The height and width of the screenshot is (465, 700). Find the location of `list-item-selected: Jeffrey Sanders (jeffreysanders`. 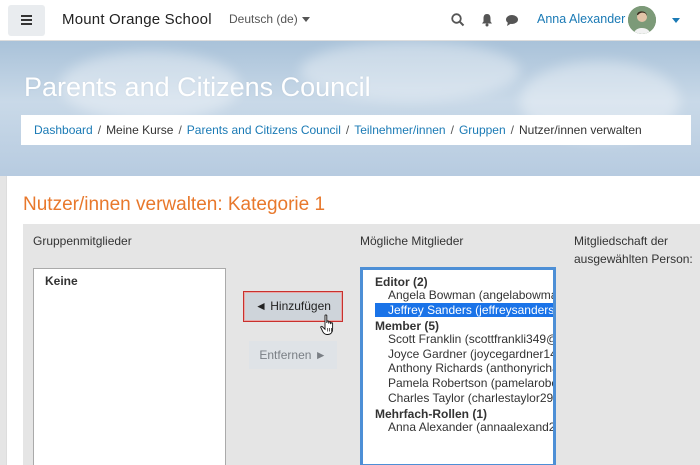

list-item-selected: Jeffrey Sanders (jeffreysanders is located at coordinates (464, 310).